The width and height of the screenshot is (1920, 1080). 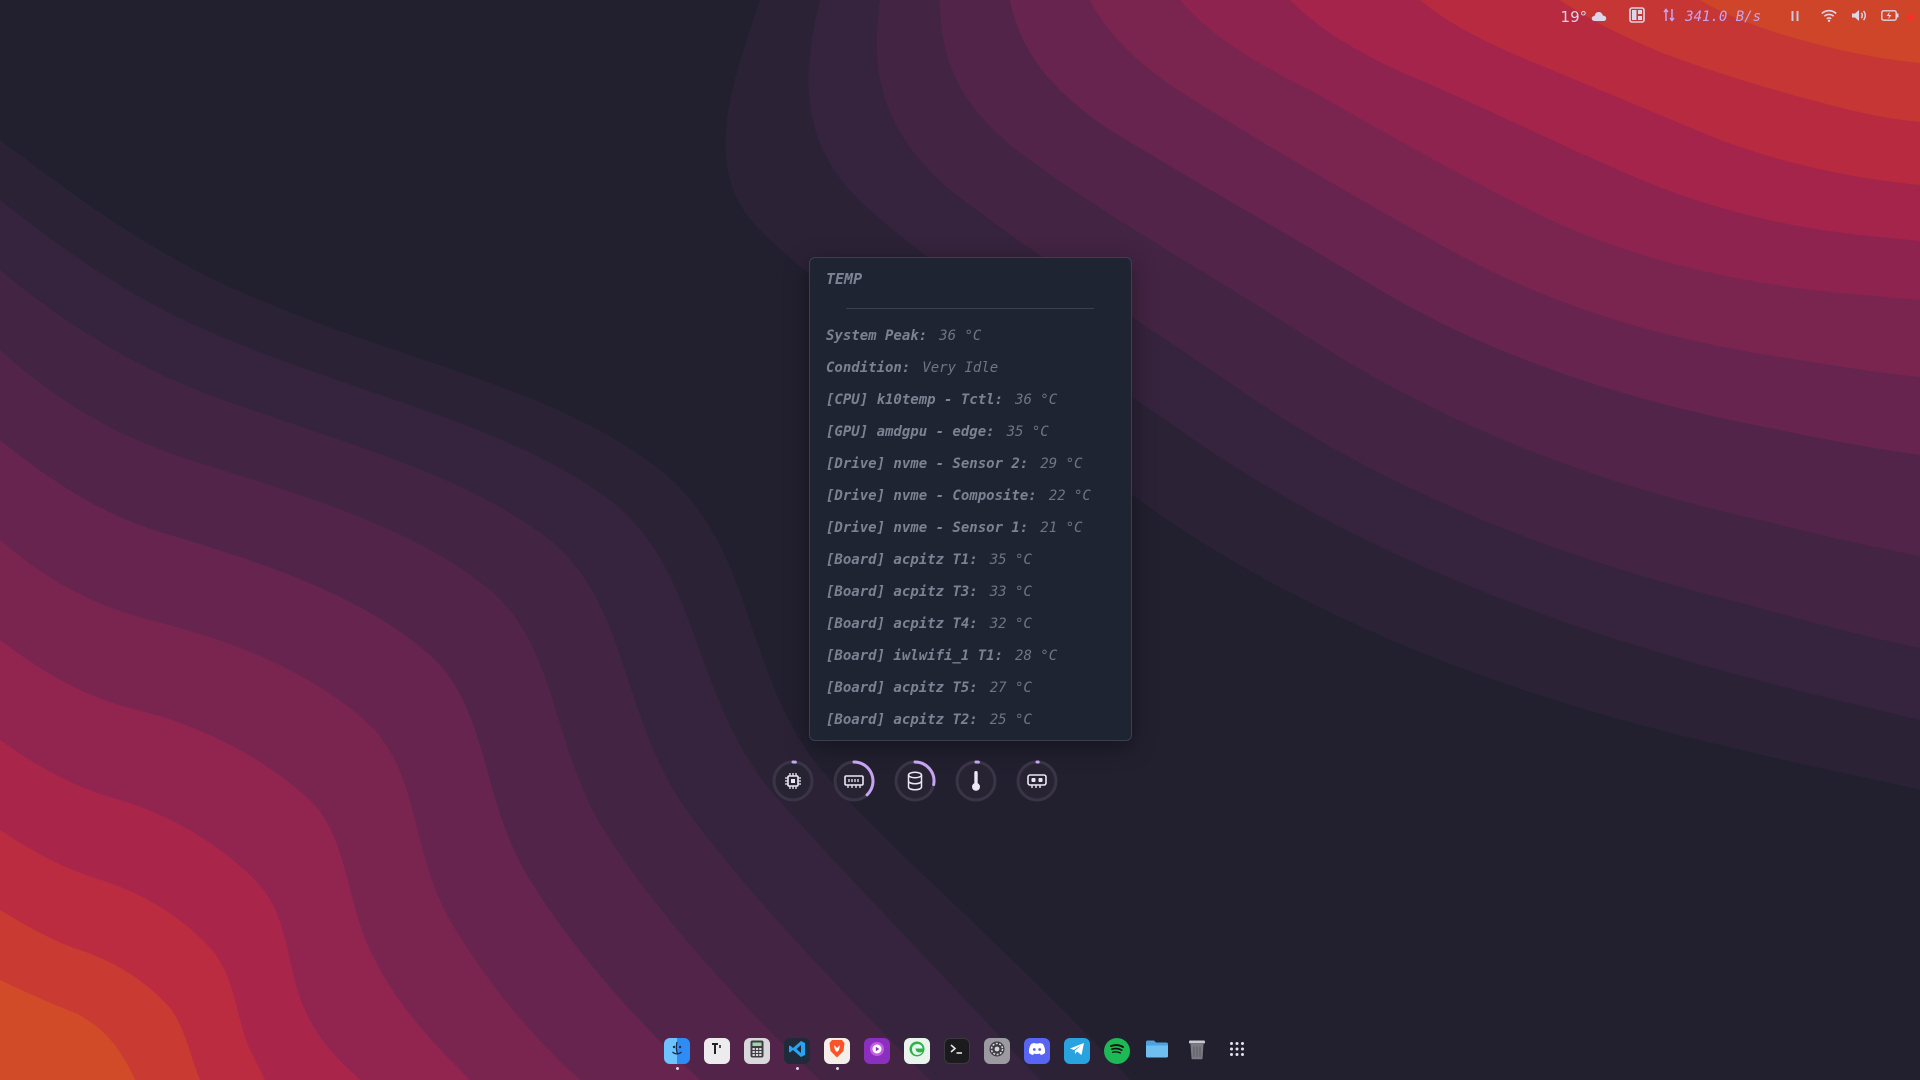 I want to click on temp-row-label: [Board] acpitz T4:, so click(x=902, y=624).